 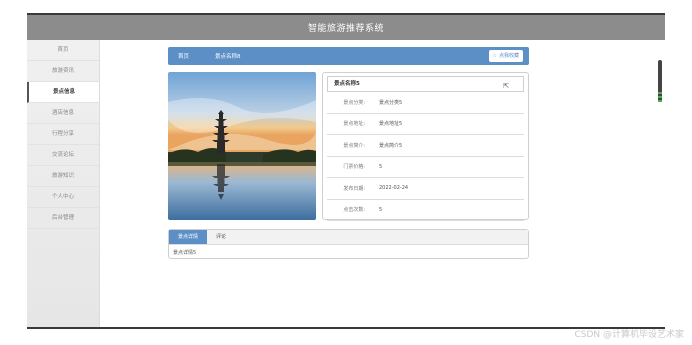 What do you see at coordinates (348, 56) in the screenshot?
I see `breadcrumb: 首页 景点名称8 ☆ 点我收藏` at bounding box center [348, 56].